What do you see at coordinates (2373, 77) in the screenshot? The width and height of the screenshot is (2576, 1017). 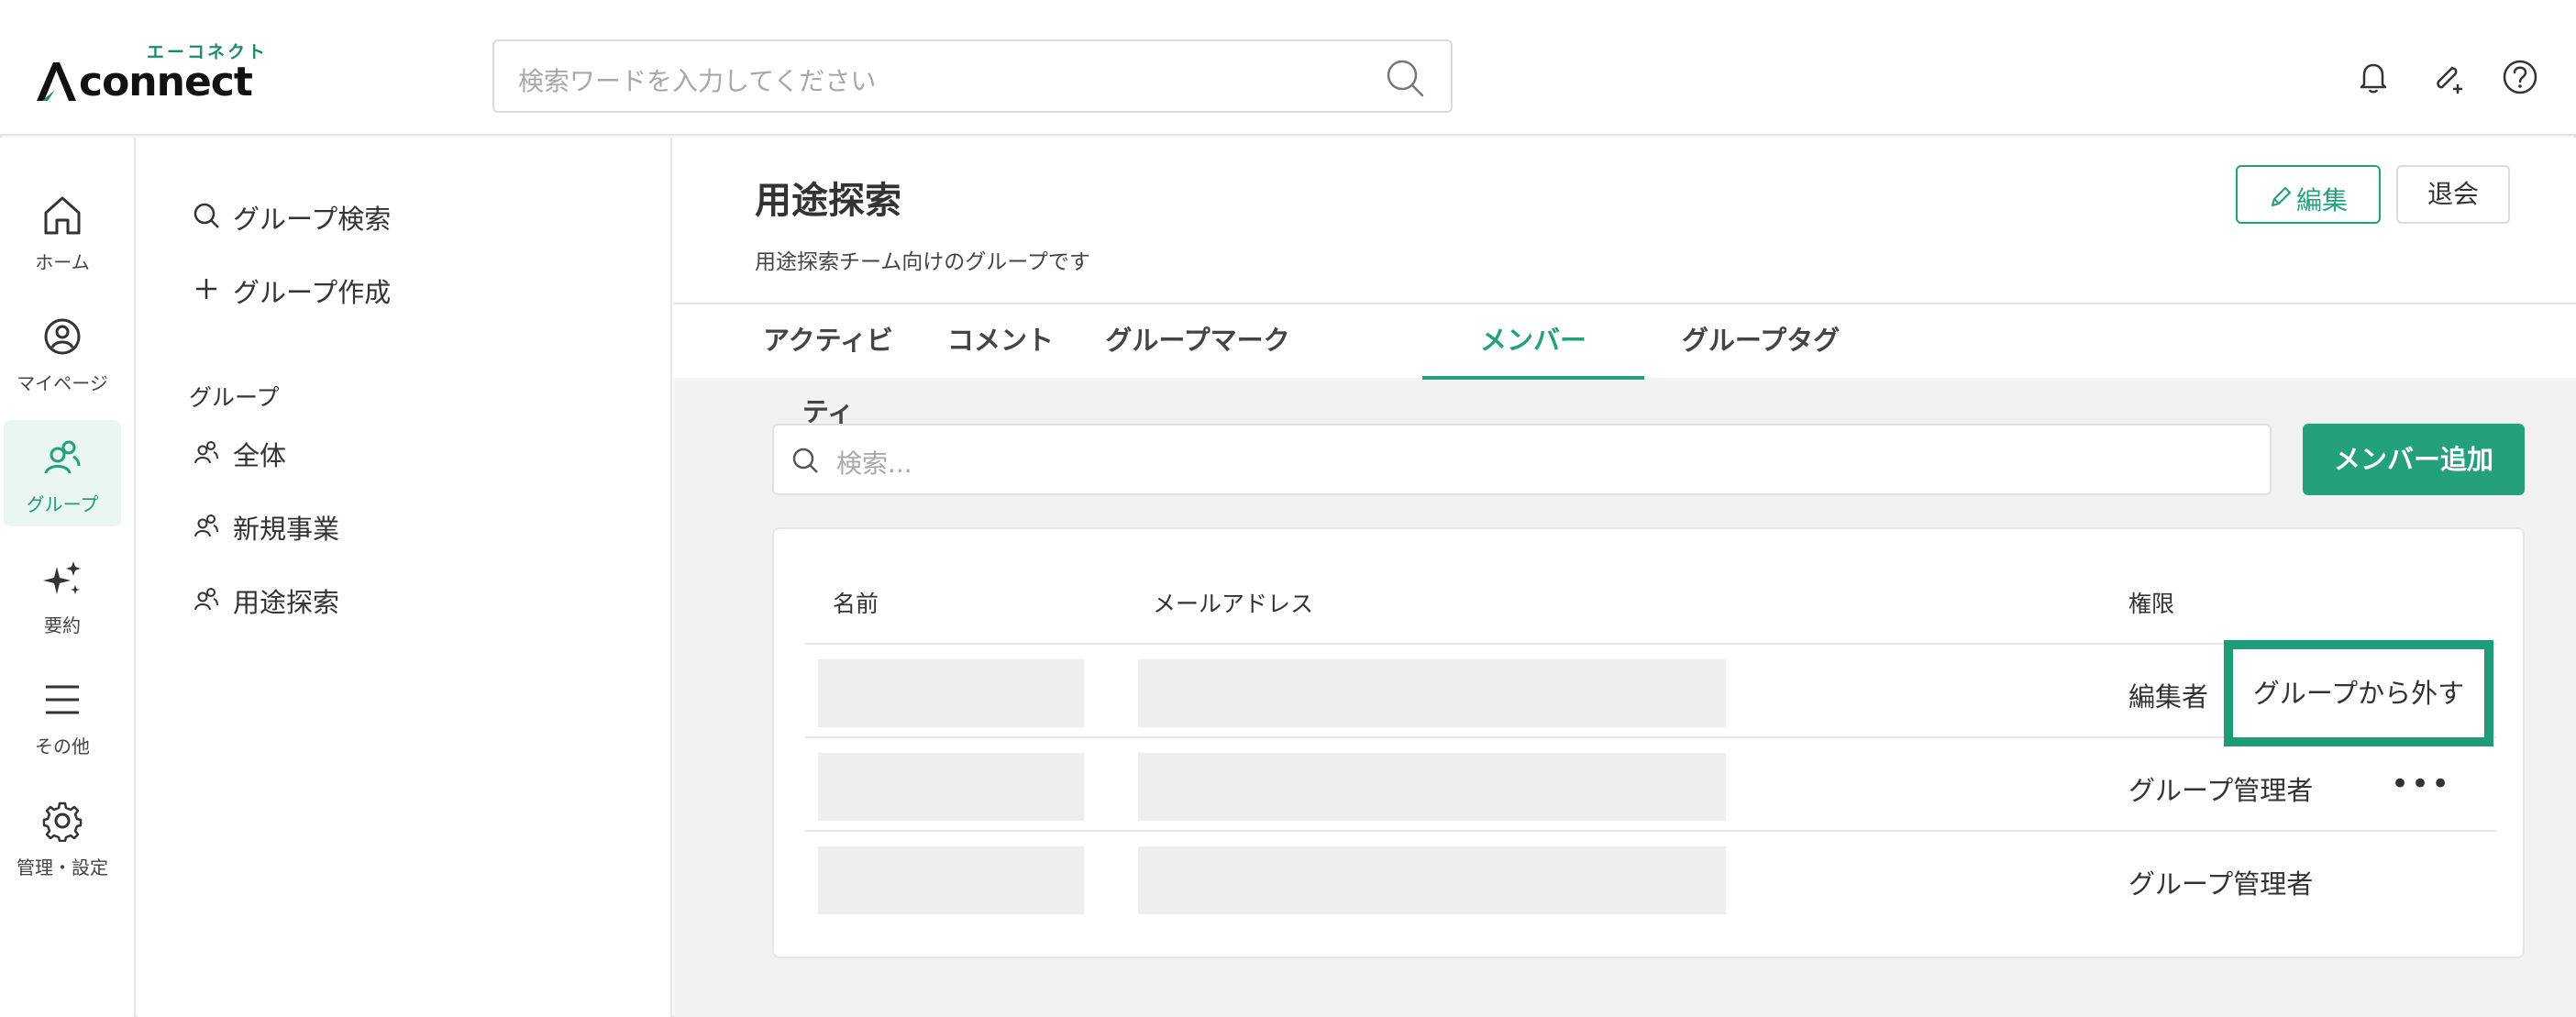 I see `bell-icon` at bounding box center [2373, 77].